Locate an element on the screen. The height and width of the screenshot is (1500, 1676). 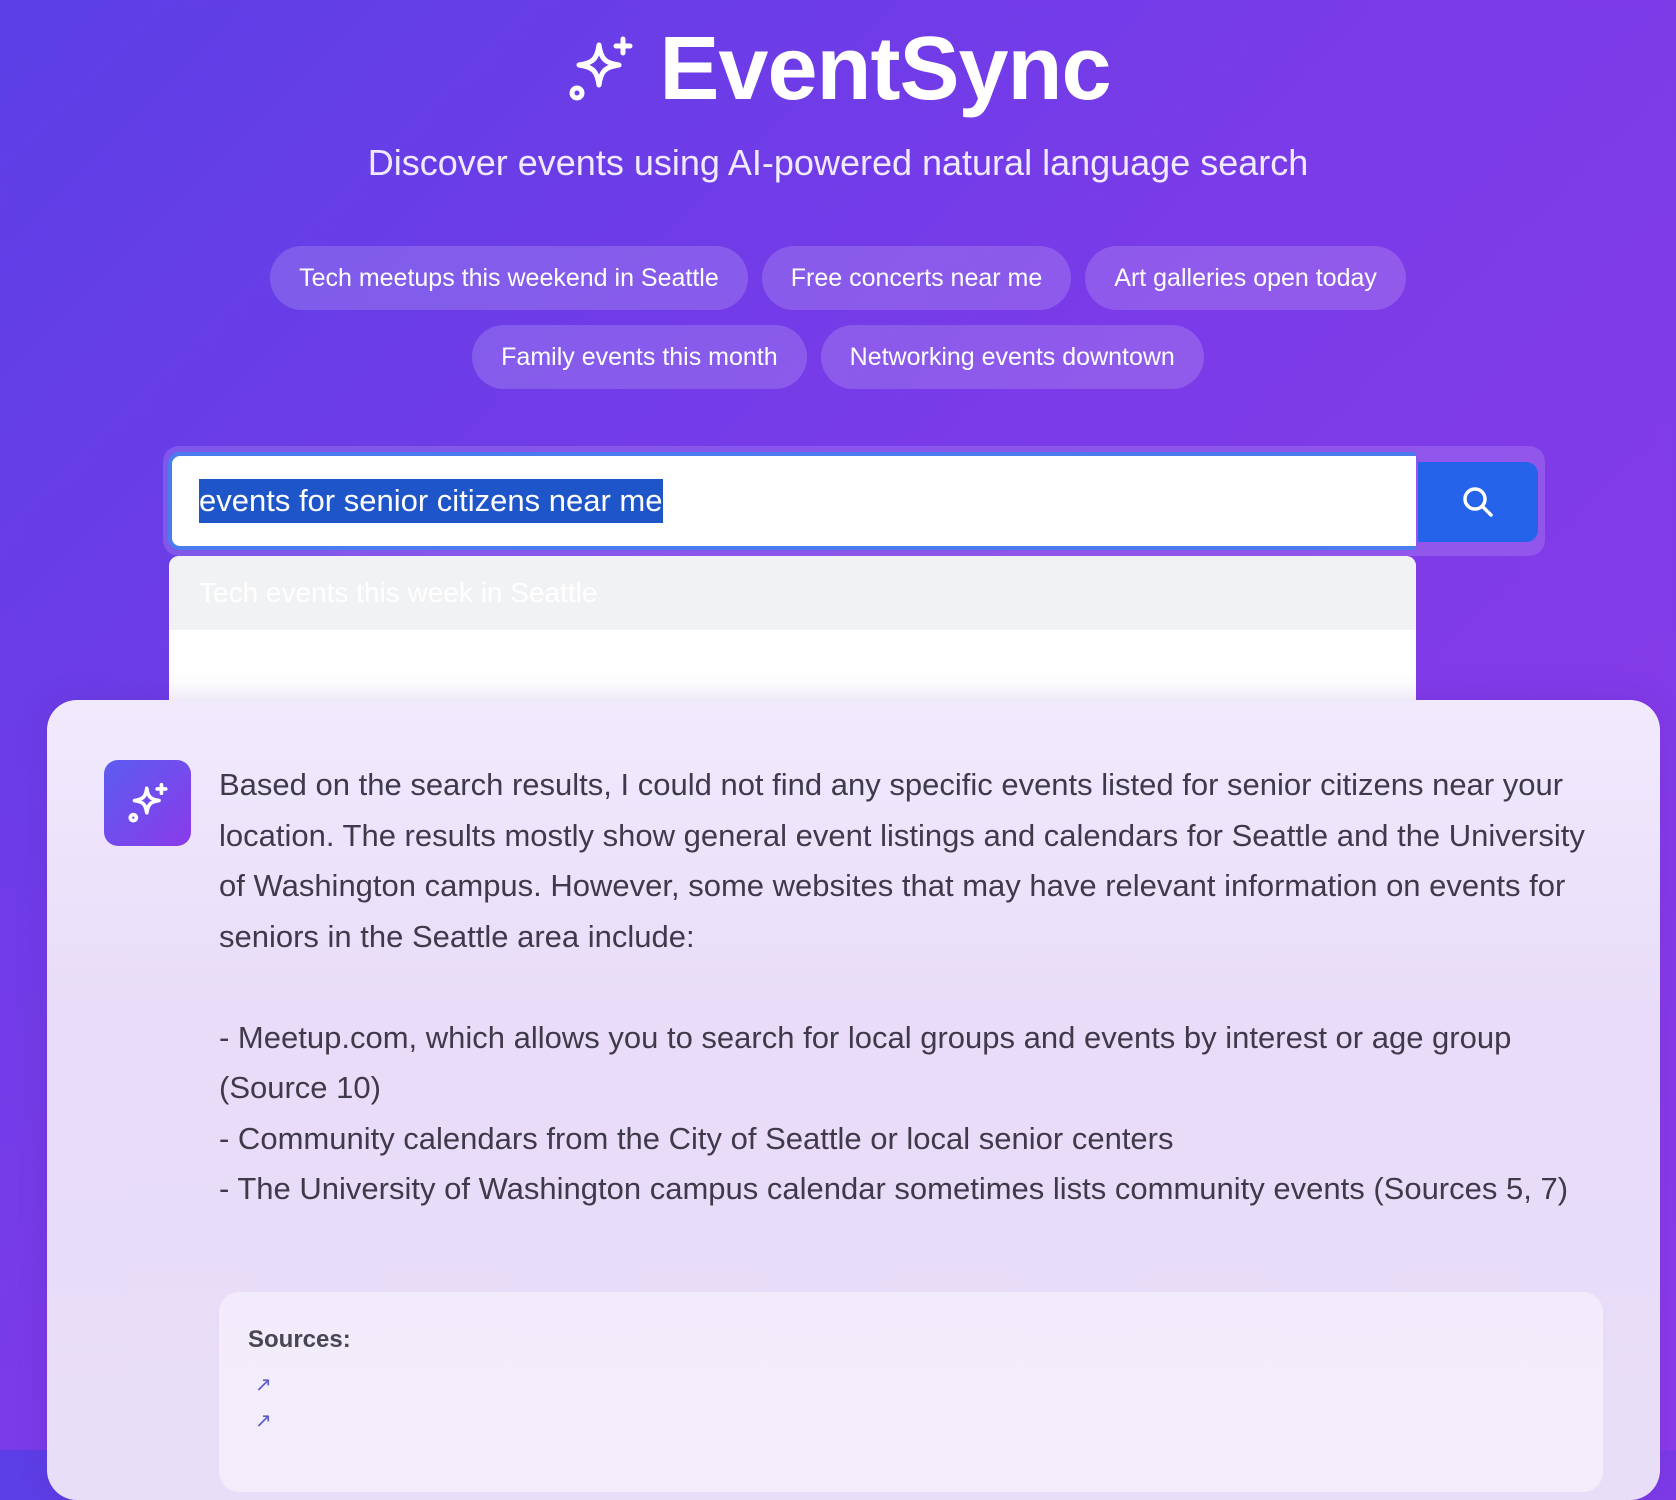
ai-avatar is located at coordinates (147, 803).